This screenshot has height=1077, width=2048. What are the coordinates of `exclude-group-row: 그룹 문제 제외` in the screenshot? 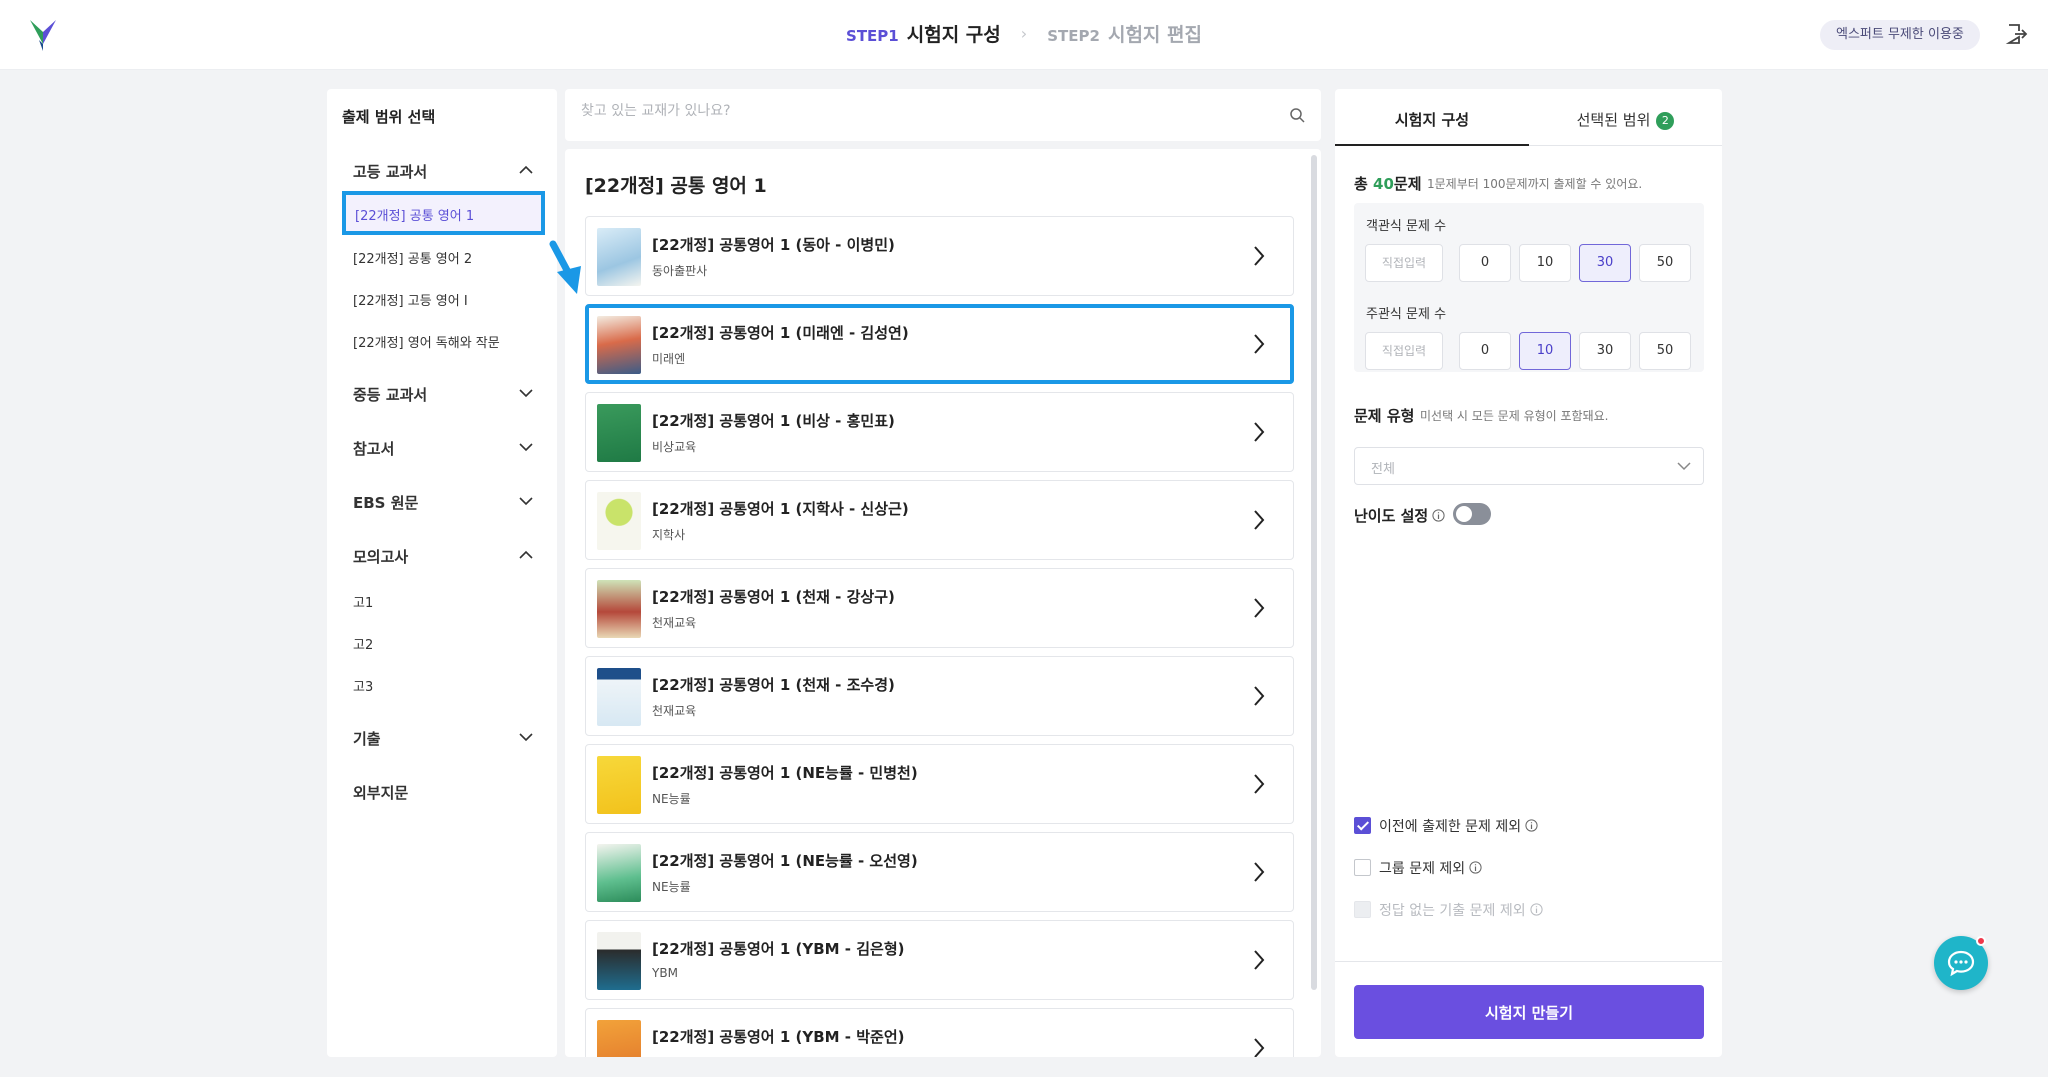 It's located at (1418, 868).